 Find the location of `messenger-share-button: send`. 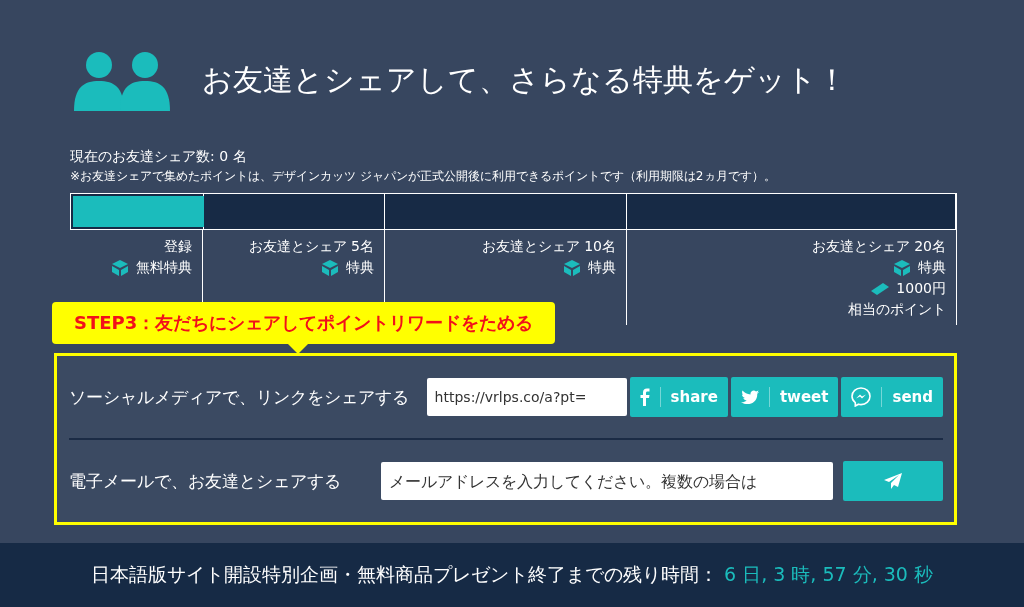

messenger-share-button: send is located at coordinates (892, 397).